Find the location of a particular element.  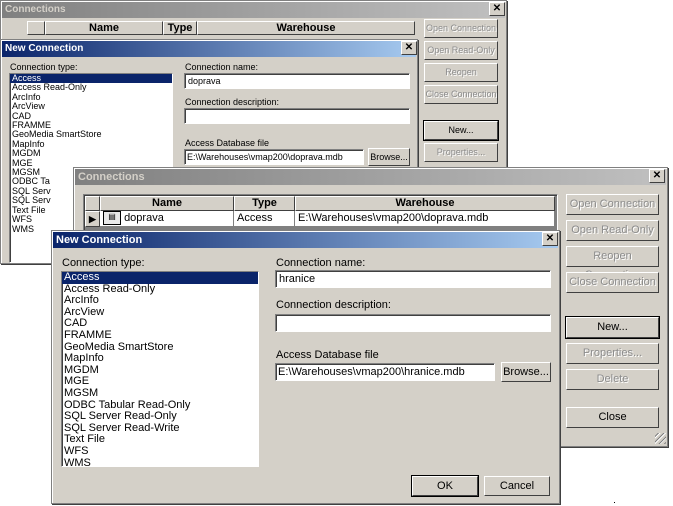

connections-titlebar: Connections is located at coordinates (370, 177).